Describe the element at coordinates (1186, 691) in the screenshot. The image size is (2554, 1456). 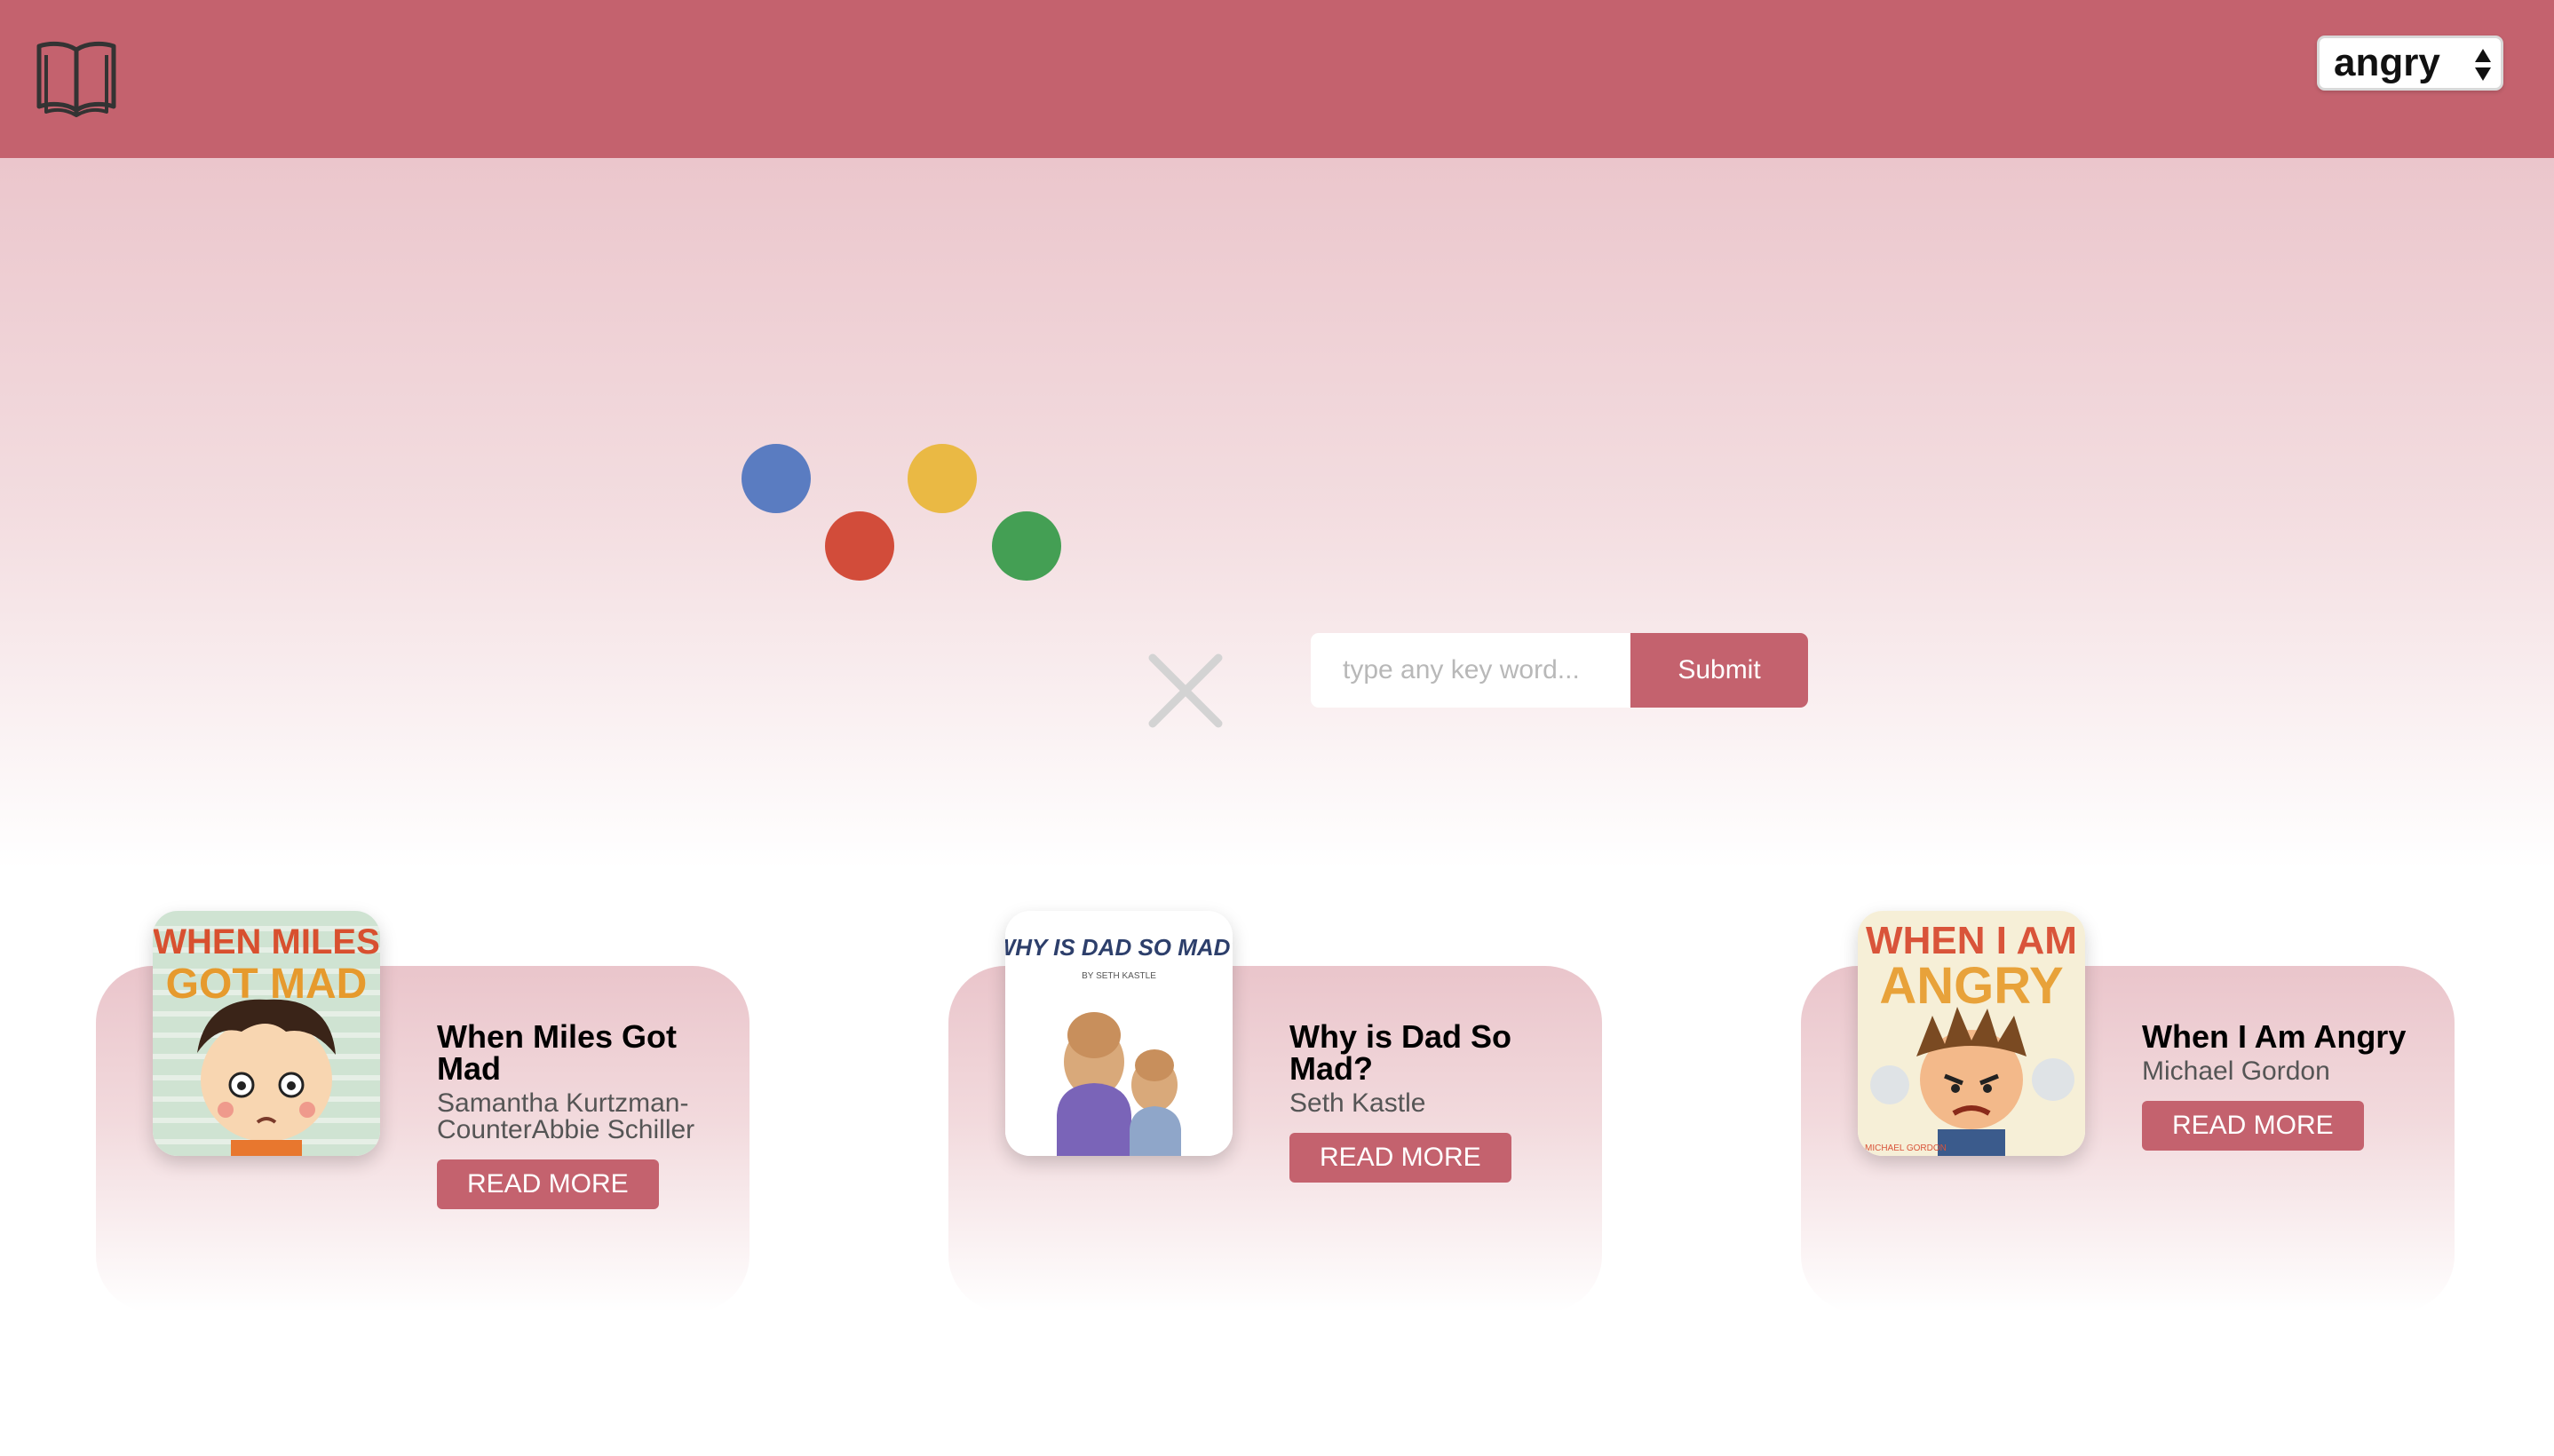
I see `close-icon` at that location.